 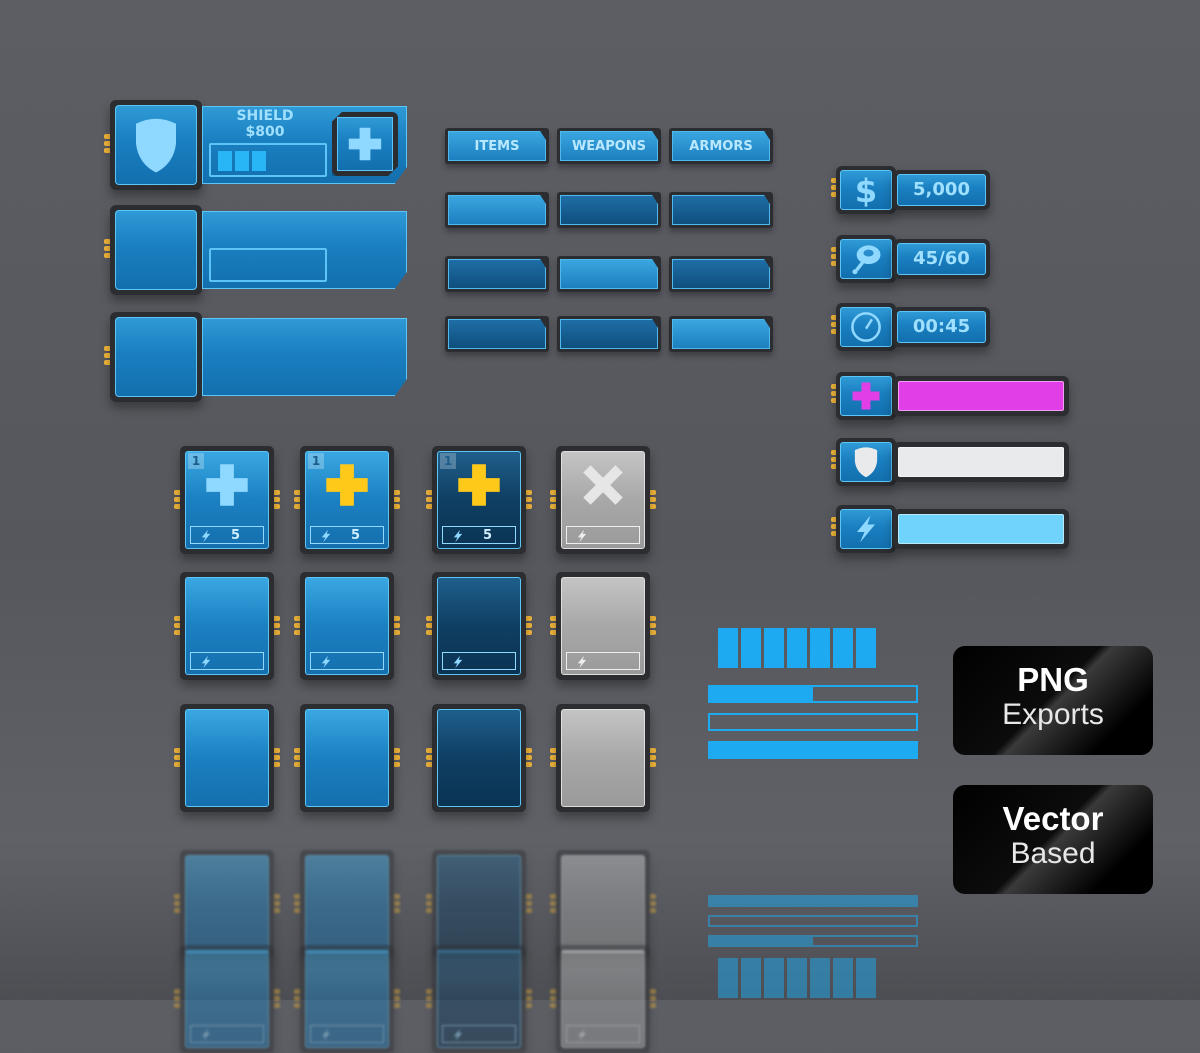 I want to click on item-title: SHIELD, so click(x=265, y=116).